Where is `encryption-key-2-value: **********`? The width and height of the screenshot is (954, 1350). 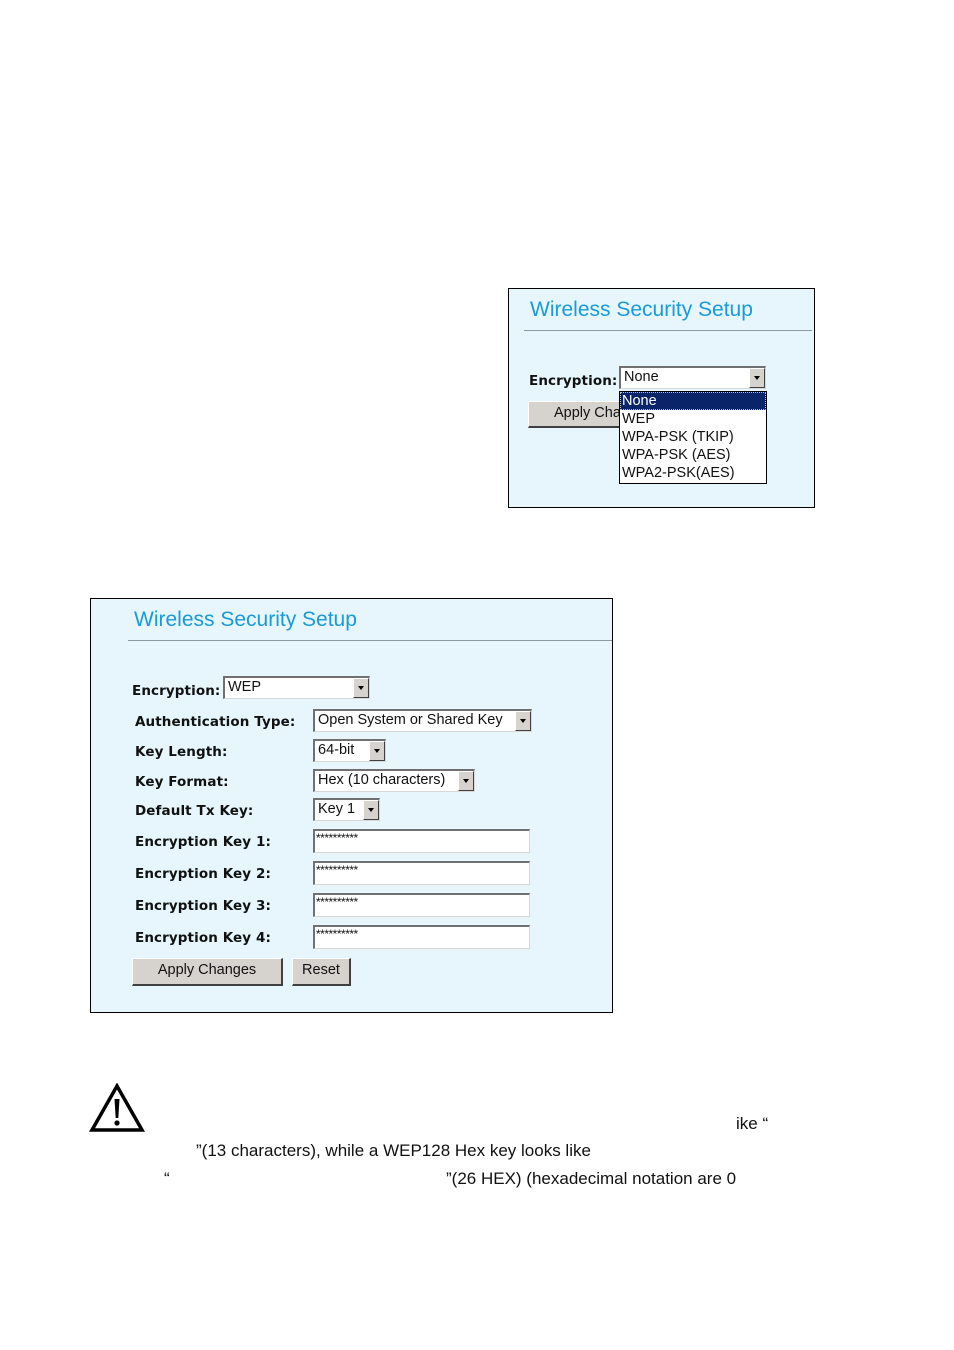 encryption-key-2-value: ********** is located at coordinates (337, 870).